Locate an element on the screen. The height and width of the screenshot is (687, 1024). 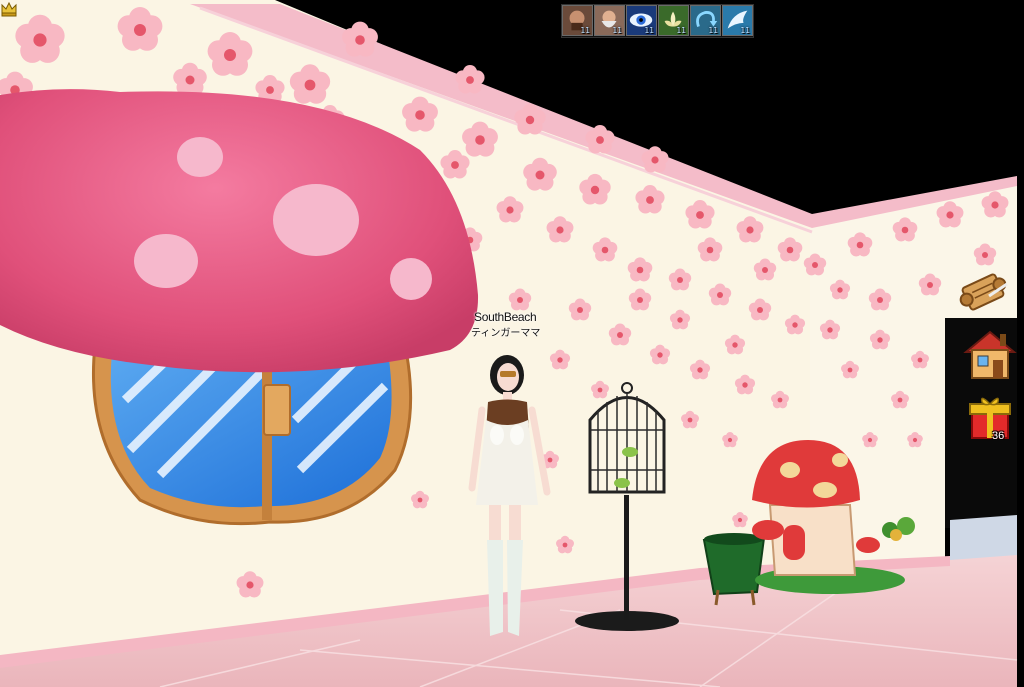
house-button is located at coordinates (990, 355).